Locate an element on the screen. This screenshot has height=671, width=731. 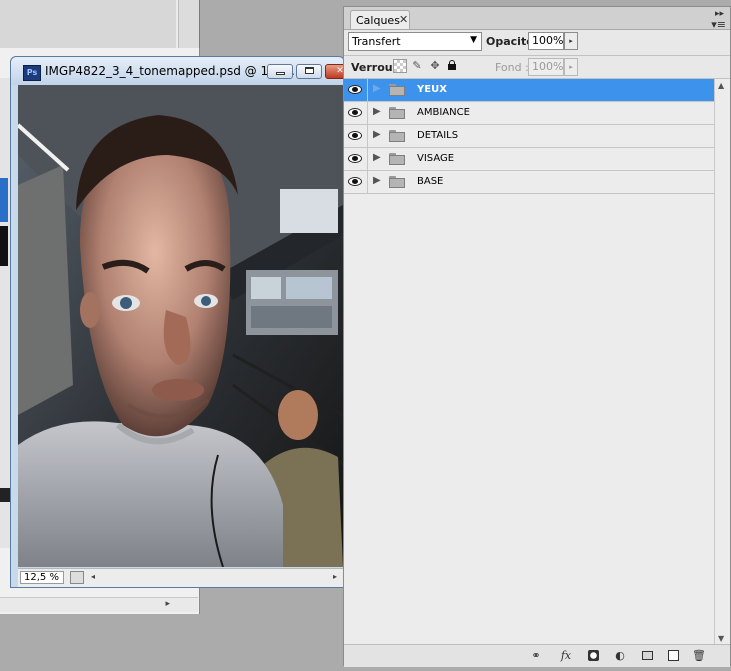
adjustment-layer-icon: ◐ is located at coordinates (620, 655).